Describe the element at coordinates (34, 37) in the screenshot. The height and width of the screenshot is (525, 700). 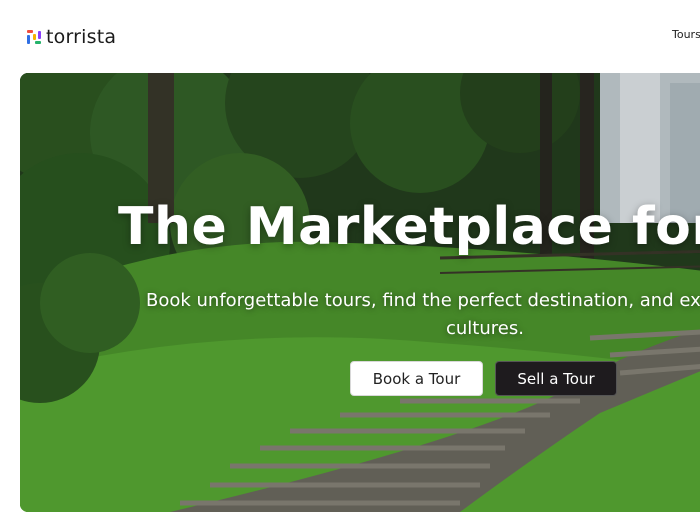
I see `logo-mark-icon` at that location.